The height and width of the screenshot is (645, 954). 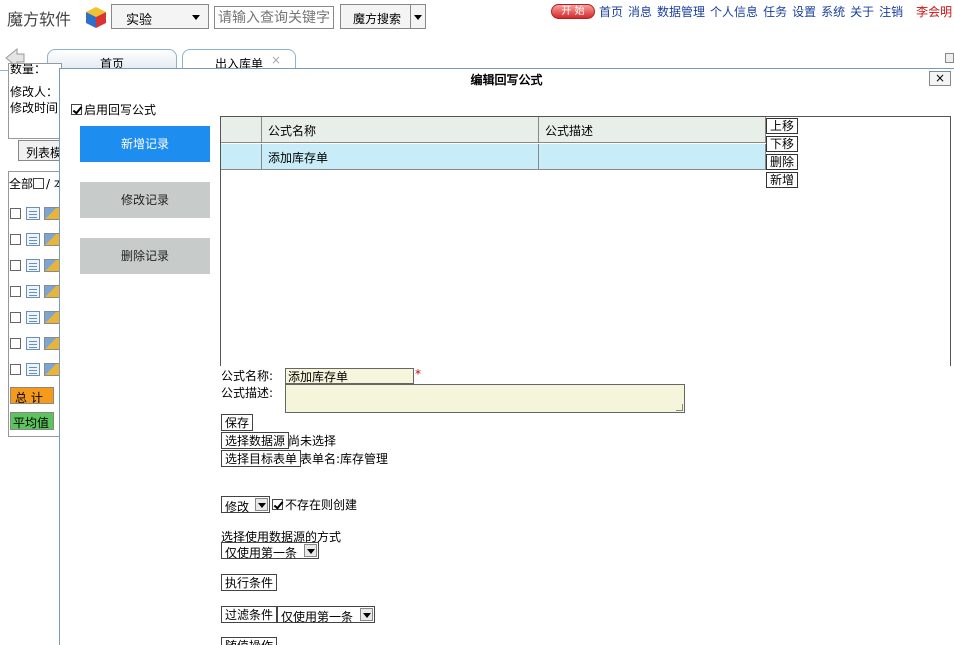 I want to click on record-info-box: 数量： 修改人： 修改时间, so click(x=35, y=101).